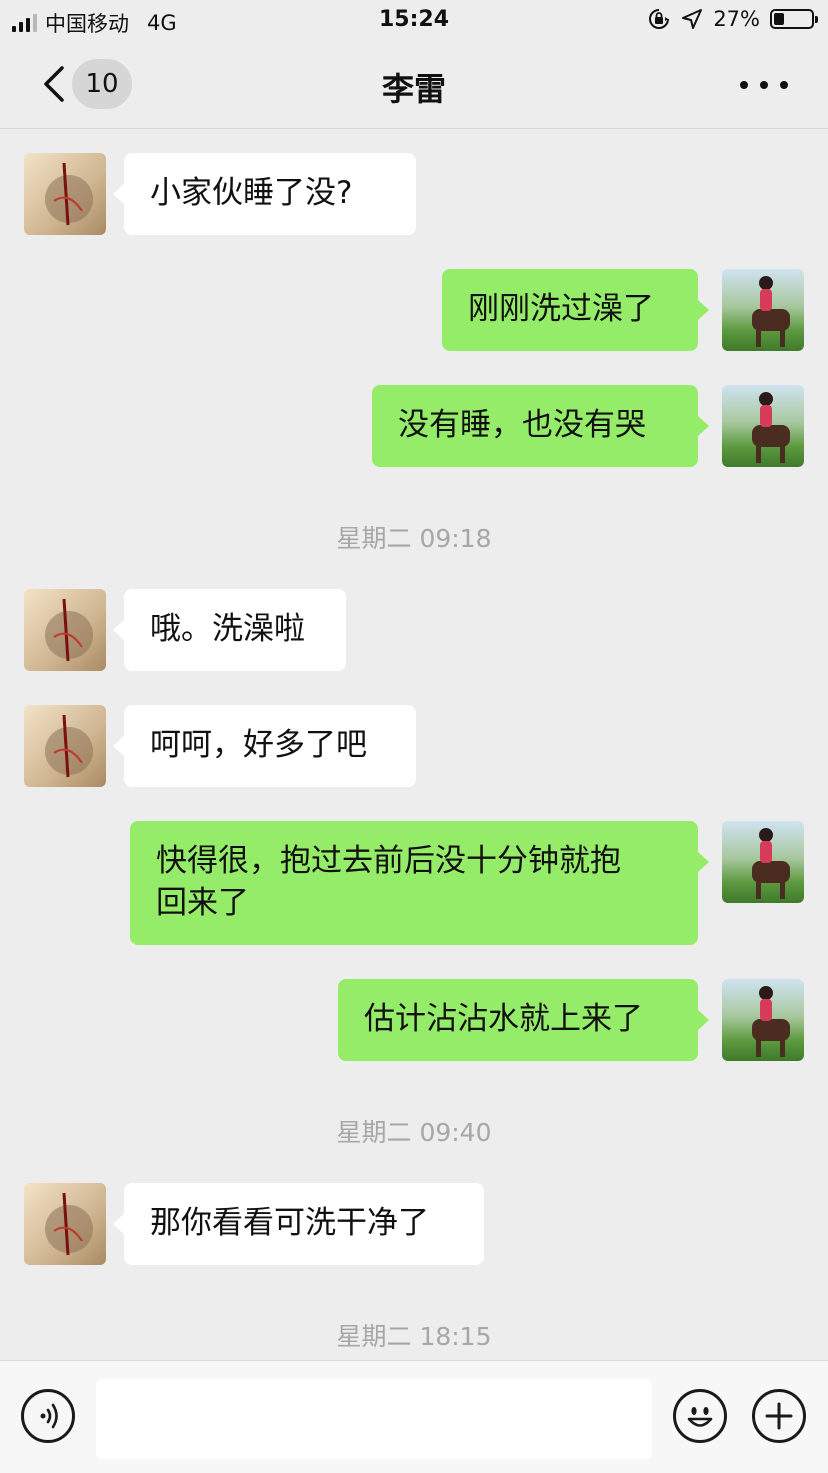  What do you see at coordinates (794, 19) in the screenshot?
I see `battery-icon` at bounding box center [794, 19].